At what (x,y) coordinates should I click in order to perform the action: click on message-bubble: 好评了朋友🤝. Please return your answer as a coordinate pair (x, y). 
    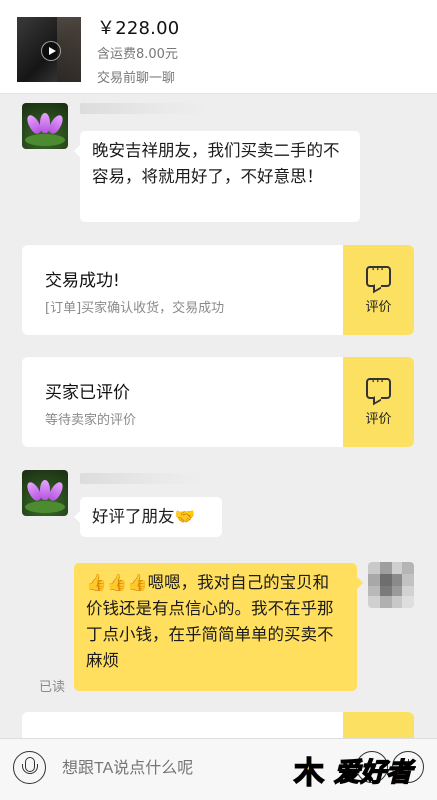
    Looking at the image, I should click on (148, 517).